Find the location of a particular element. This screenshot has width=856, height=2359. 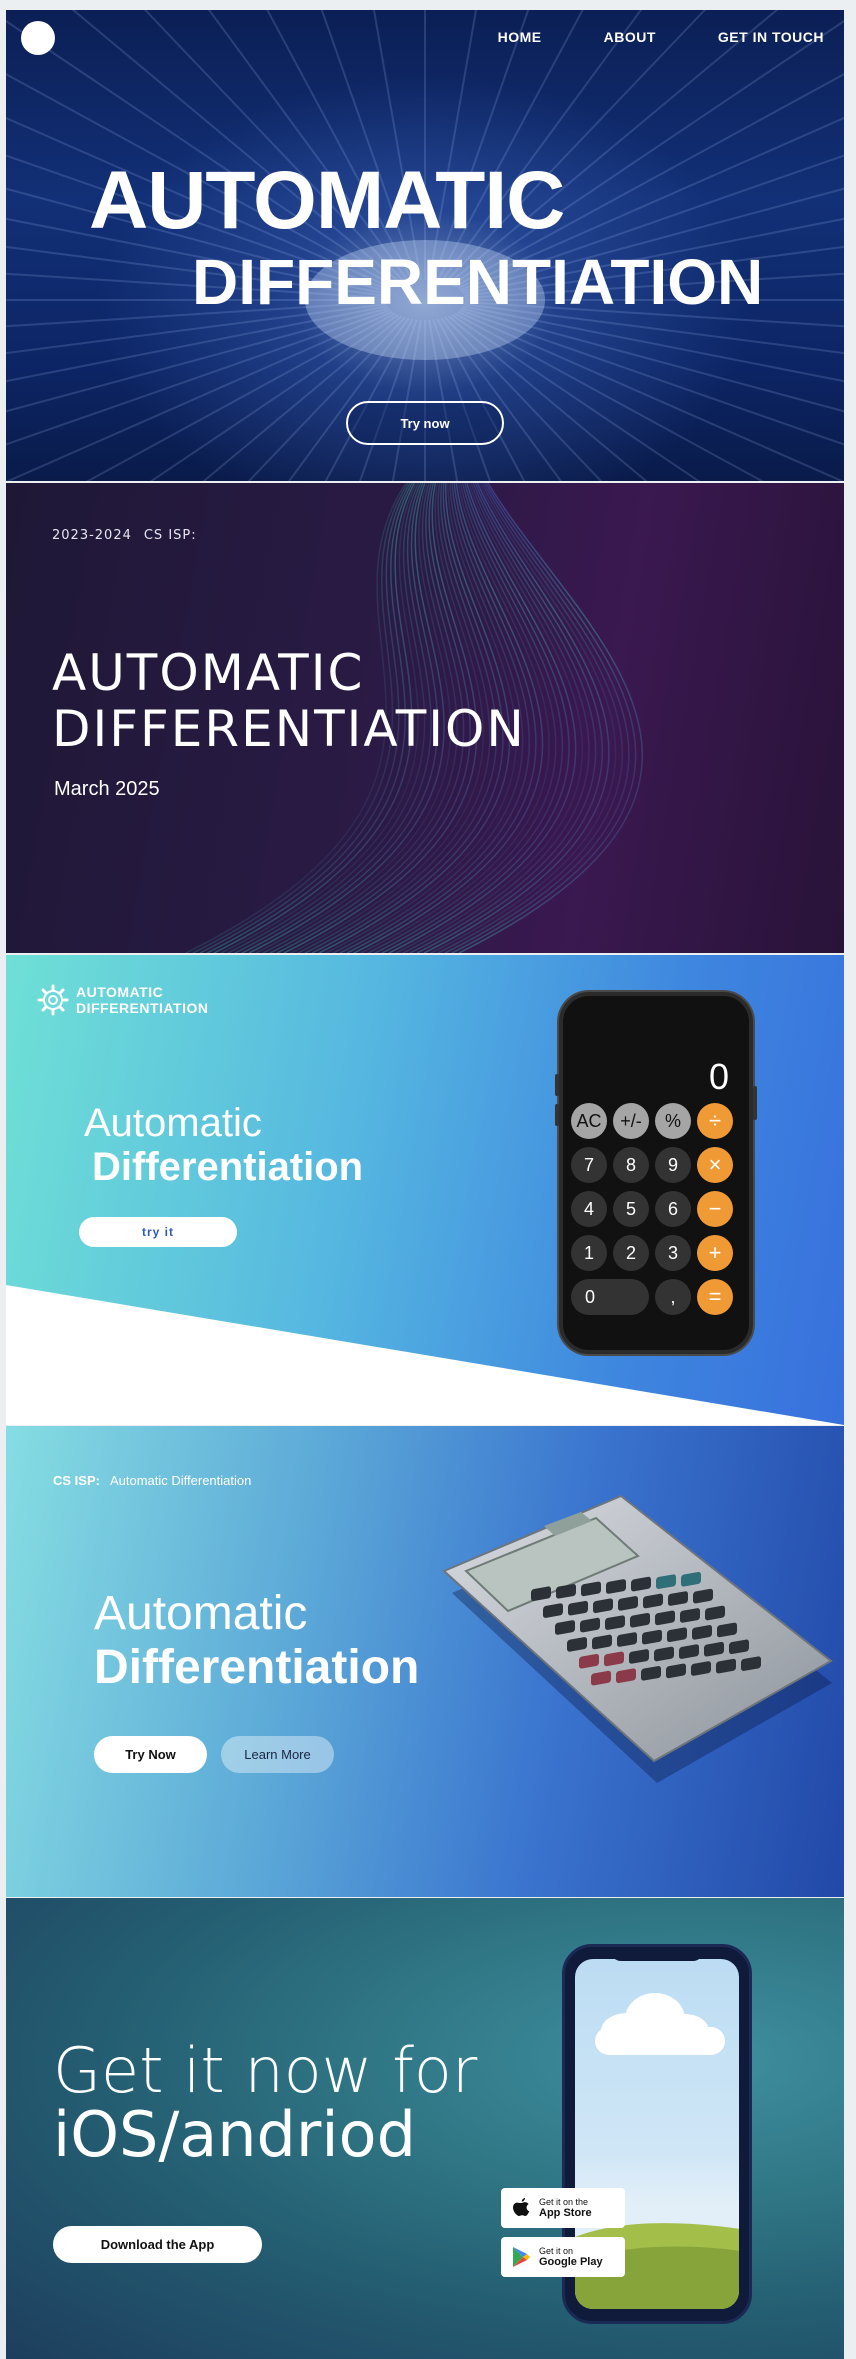

try-it-button: try it is located at coordinates (158, 1232).